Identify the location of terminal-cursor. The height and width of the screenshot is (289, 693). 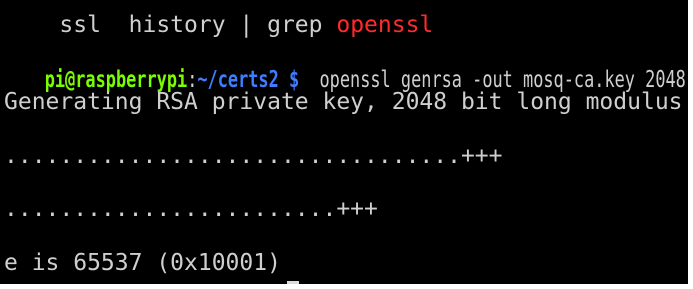
(293, 282).